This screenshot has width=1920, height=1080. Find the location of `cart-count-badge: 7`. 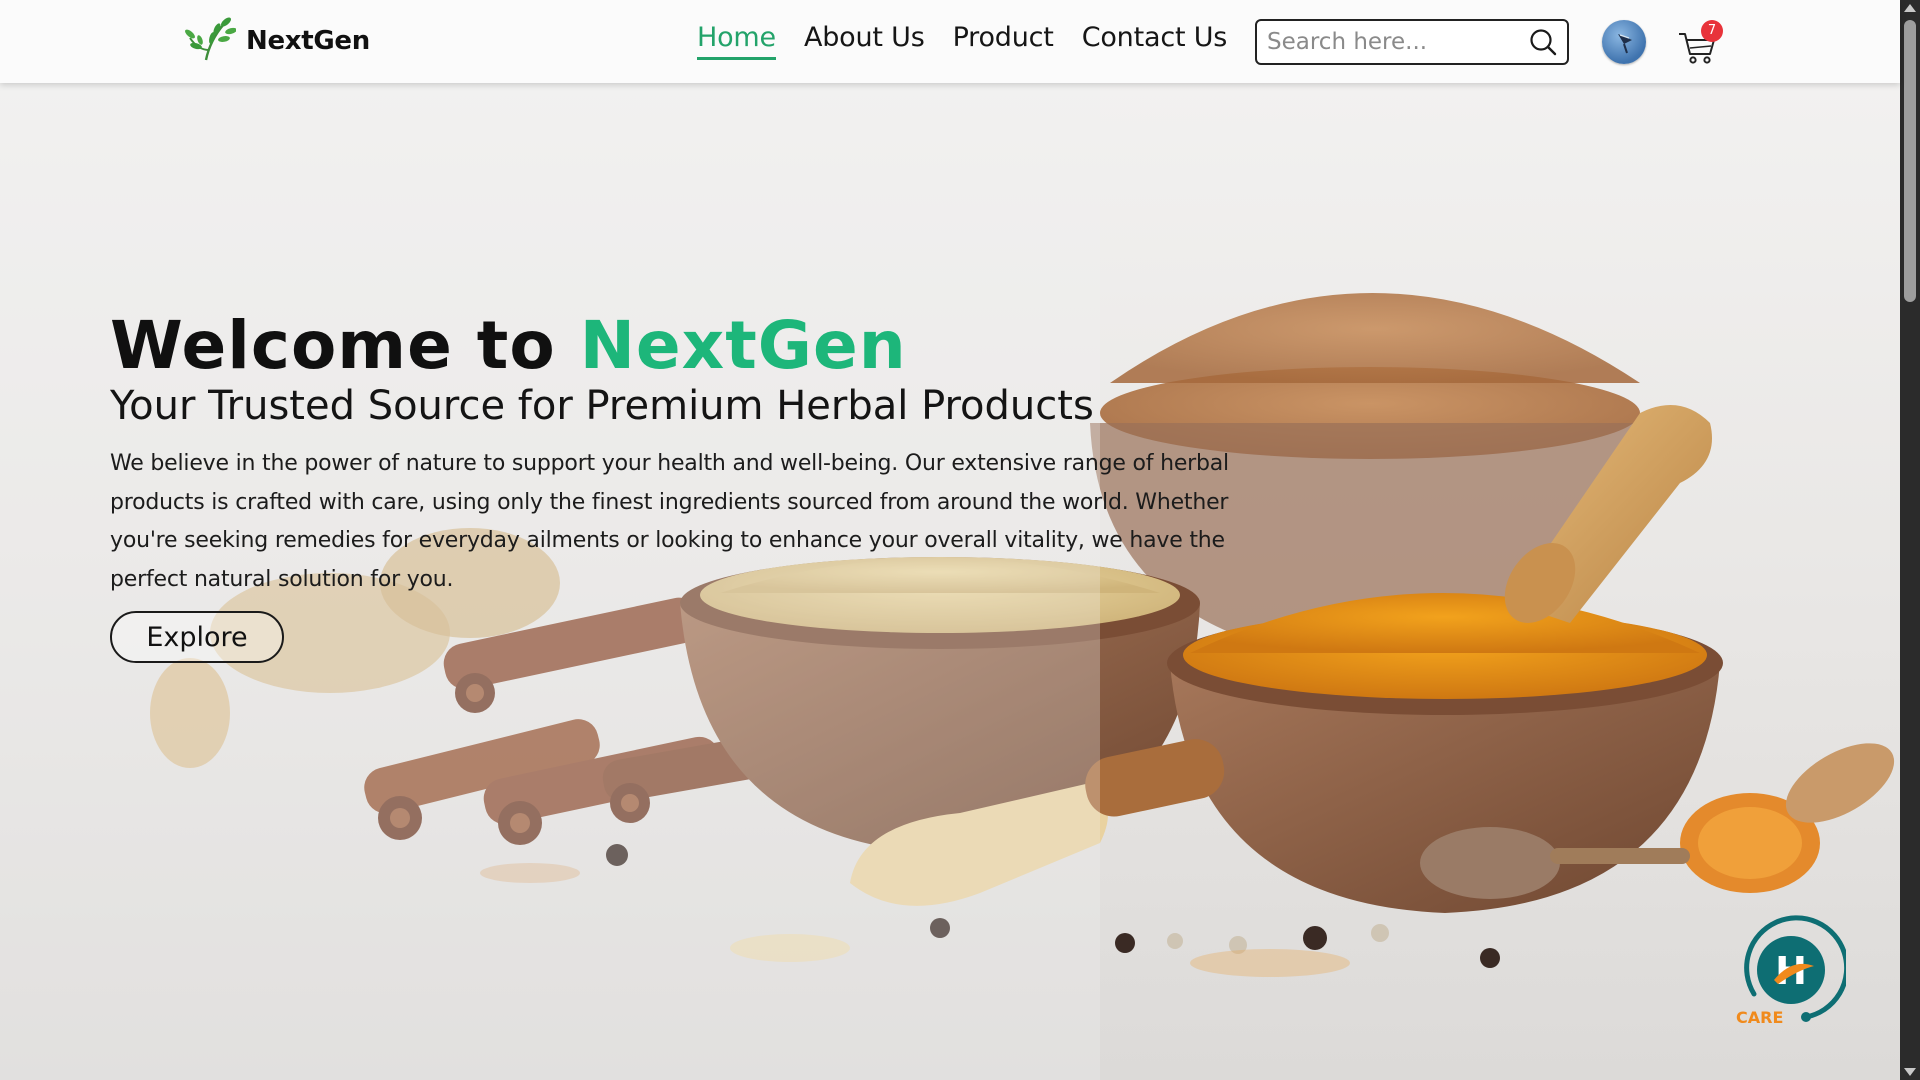

cart-count-badge: 7 is located at coordinates (1712, 31).